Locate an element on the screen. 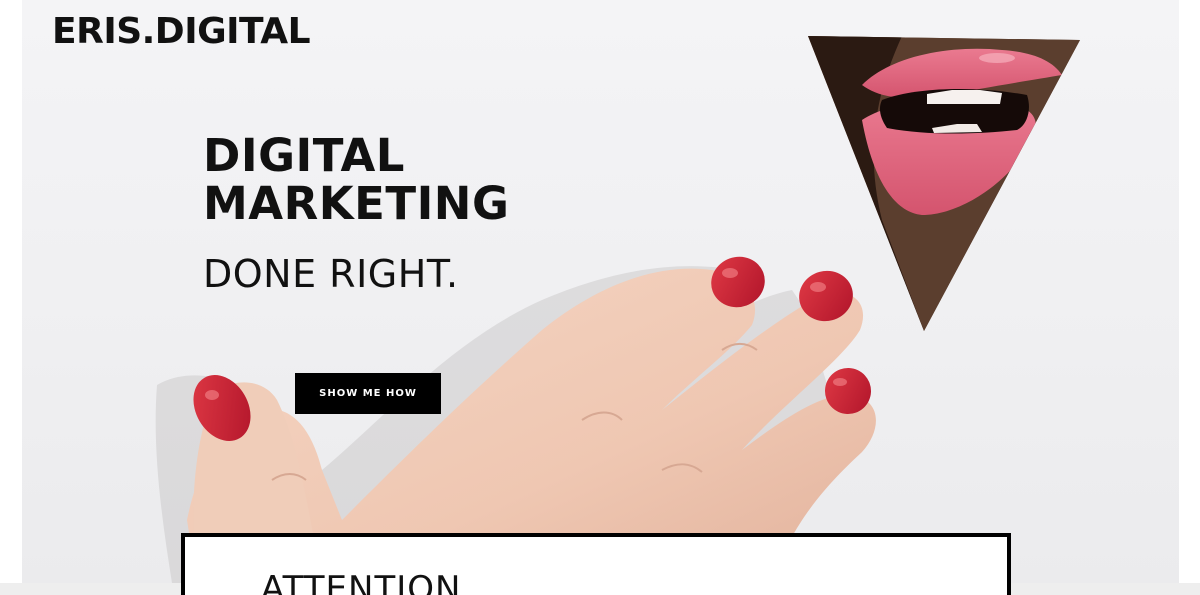 The height and width of the screenshot is (595, 1200). brand-logo: ERIS.DIGITAL is located at coordinates (181, 32).